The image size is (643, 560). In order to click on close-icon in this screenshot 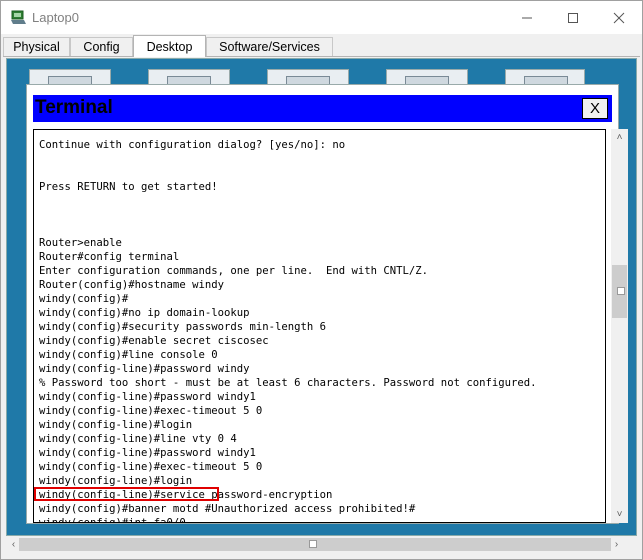, I will do `click(619, 17)`.